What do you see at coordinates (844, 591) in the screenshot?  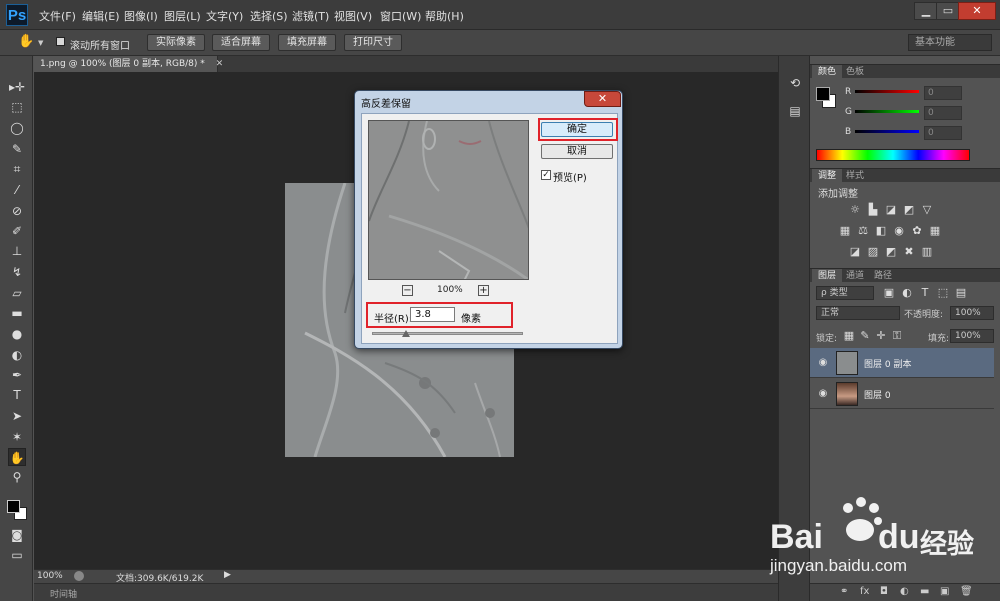 I see `link-layers-icon: ⚭` at bounding box center [844, 591].